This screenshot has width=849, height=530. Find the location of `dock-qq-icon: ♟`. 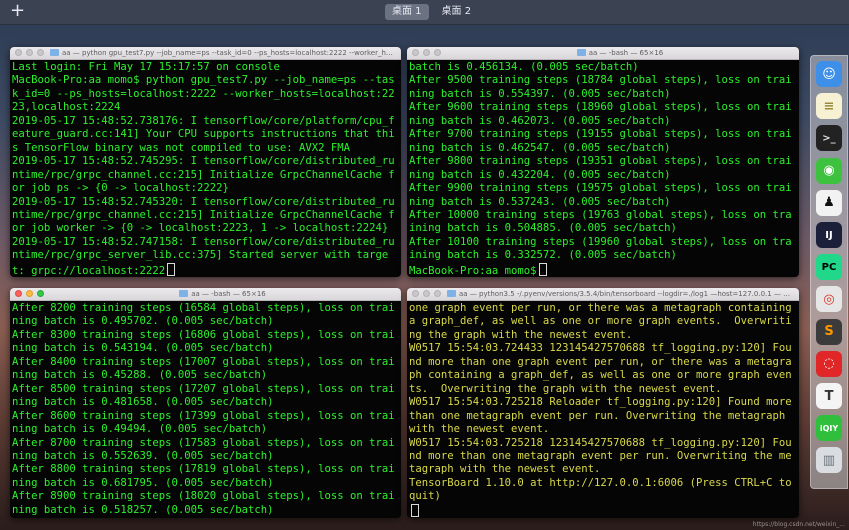

dock-qq-icon: ♟ is located at coordinates (829, 202).